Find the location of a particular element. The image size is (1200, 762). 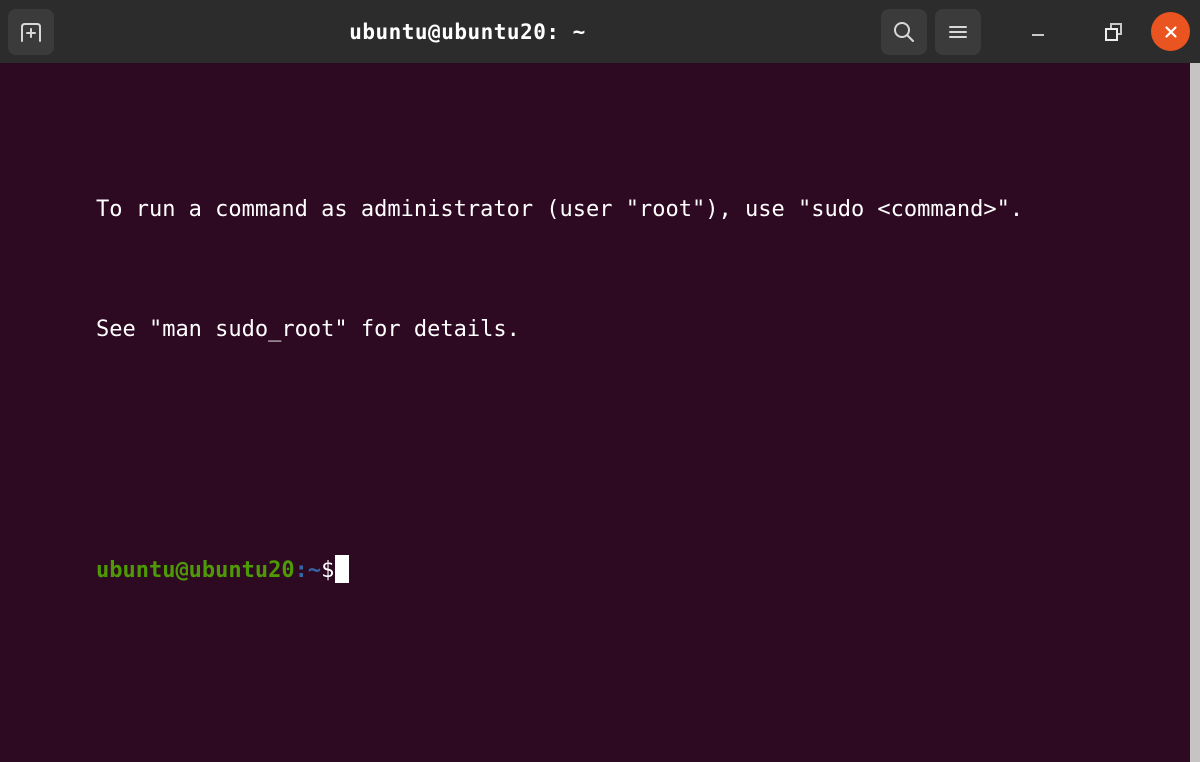

restore-button is located at coordinates (1114, 32).